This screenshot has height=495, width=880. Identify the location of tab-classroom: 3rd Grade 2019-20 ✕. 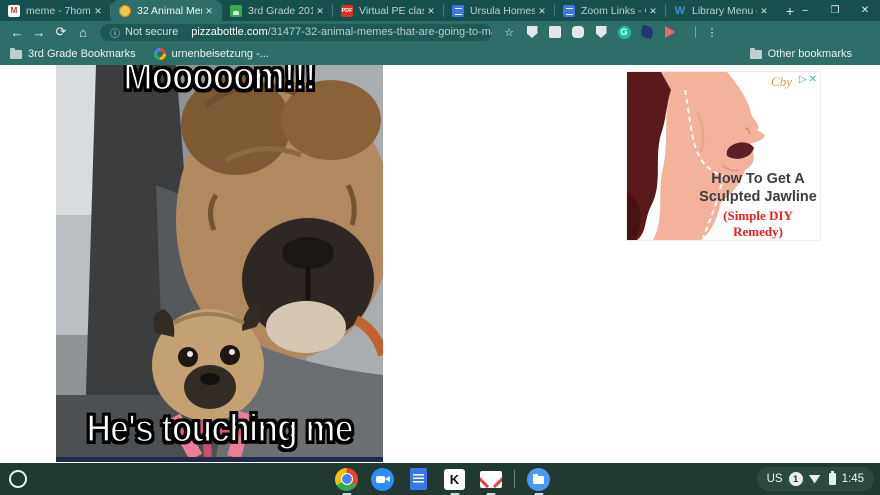
(277, 10).